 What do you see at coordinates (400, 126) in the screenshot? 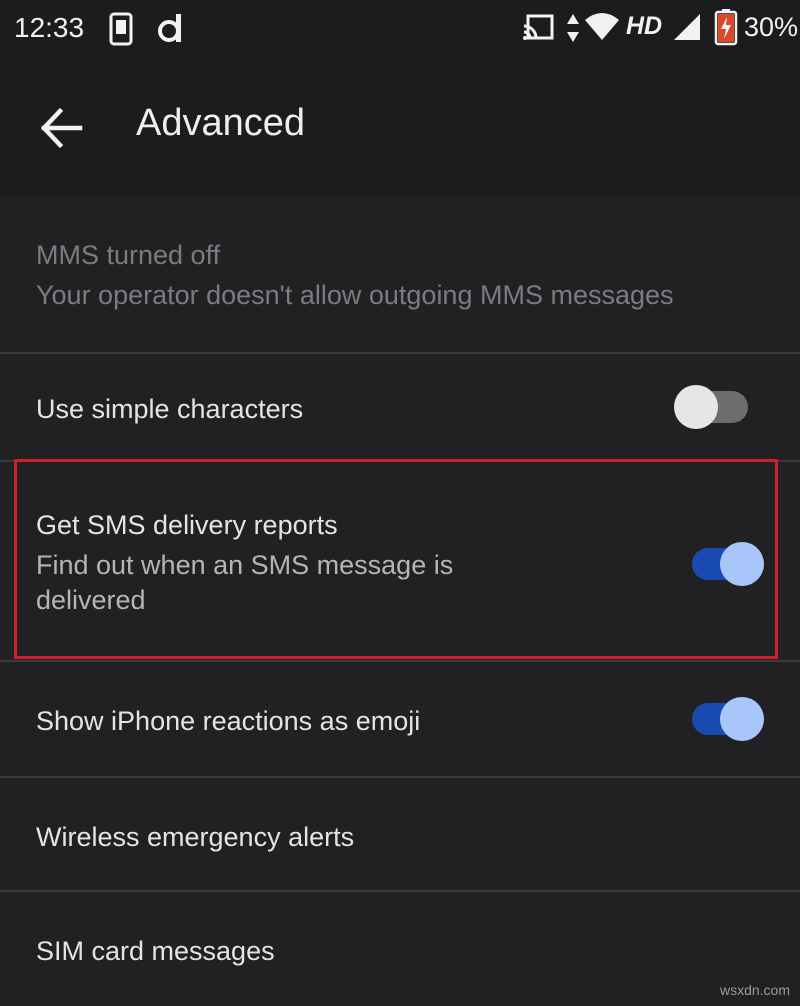
I see `app-bar: Advanced` at bounding box center [400, 126].